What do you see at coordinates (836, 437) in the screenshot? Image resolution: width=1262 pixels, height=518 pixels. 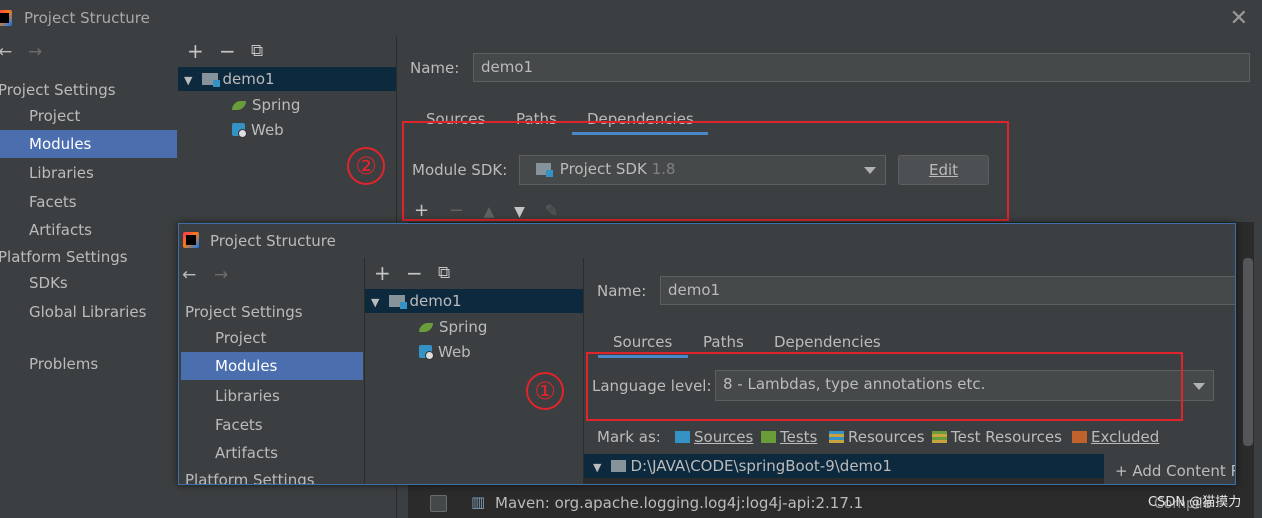 I see `resources-folder-icon` at bounding box center [836, 437].